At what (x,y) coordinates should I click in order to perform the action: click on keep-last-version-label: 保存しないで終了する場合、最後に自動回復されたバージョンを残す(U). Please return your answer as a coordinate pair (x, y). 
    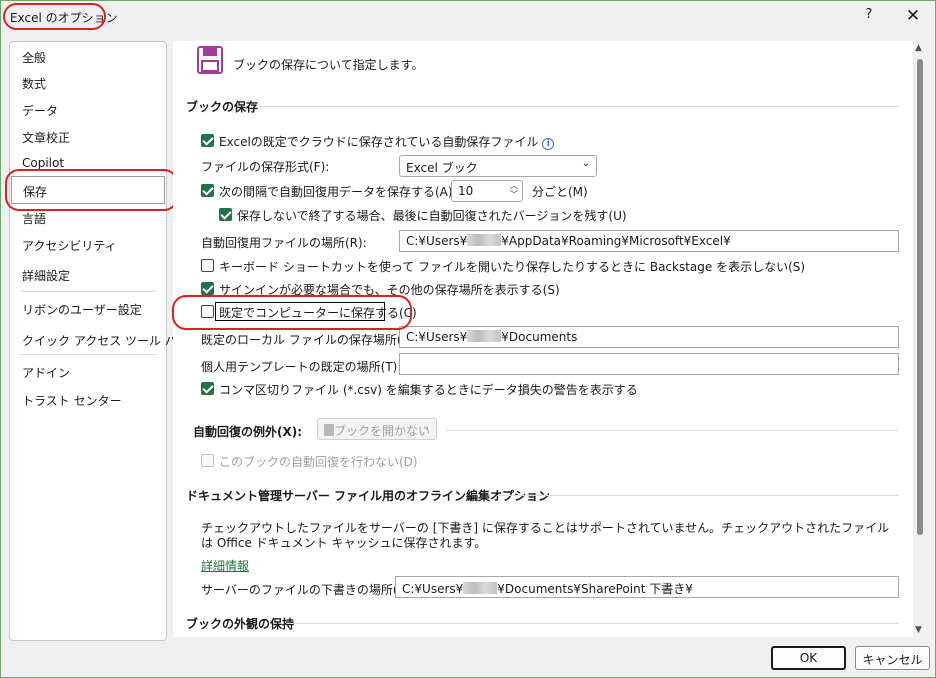
    Looking at the image, I should click on (432, 216).